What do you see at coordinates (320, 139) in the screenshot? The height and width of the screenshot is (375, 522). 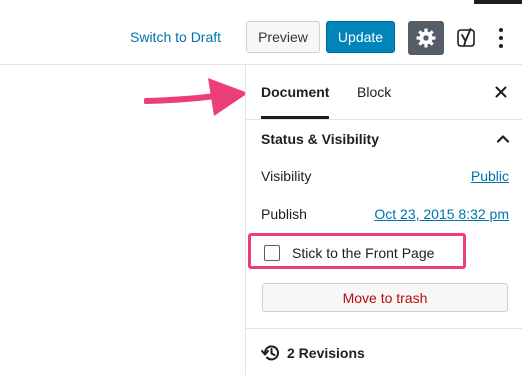 I see `panel-title: Status & Visibility` at bounding box center [320, 139].